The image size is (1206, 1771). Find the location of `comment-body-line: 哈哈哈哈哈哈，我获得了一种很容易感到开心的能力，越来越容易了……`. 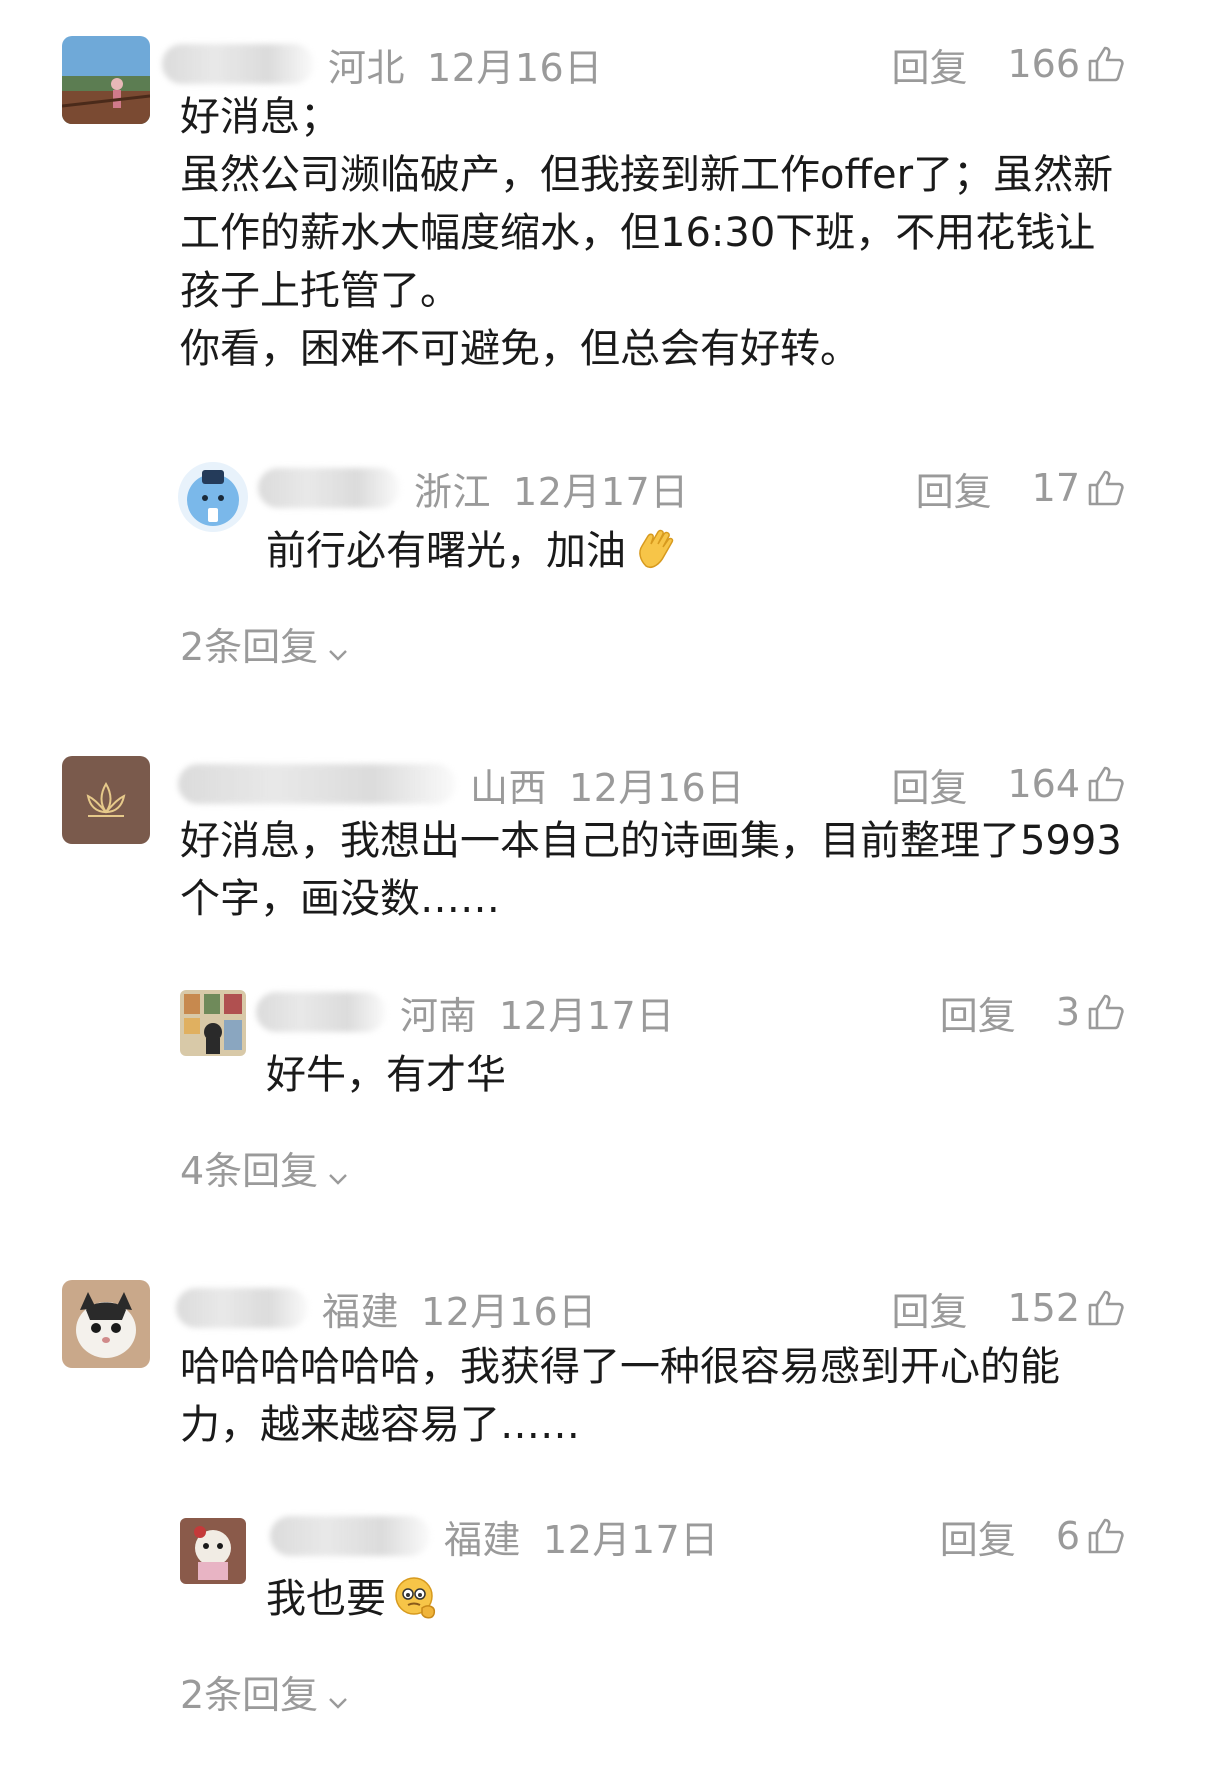

comment-body-line: 哈哈哈哈哈哈，我获得了一种很容易感到开心的能力，越来越容易了…… is located at coordinates (620, 1396).